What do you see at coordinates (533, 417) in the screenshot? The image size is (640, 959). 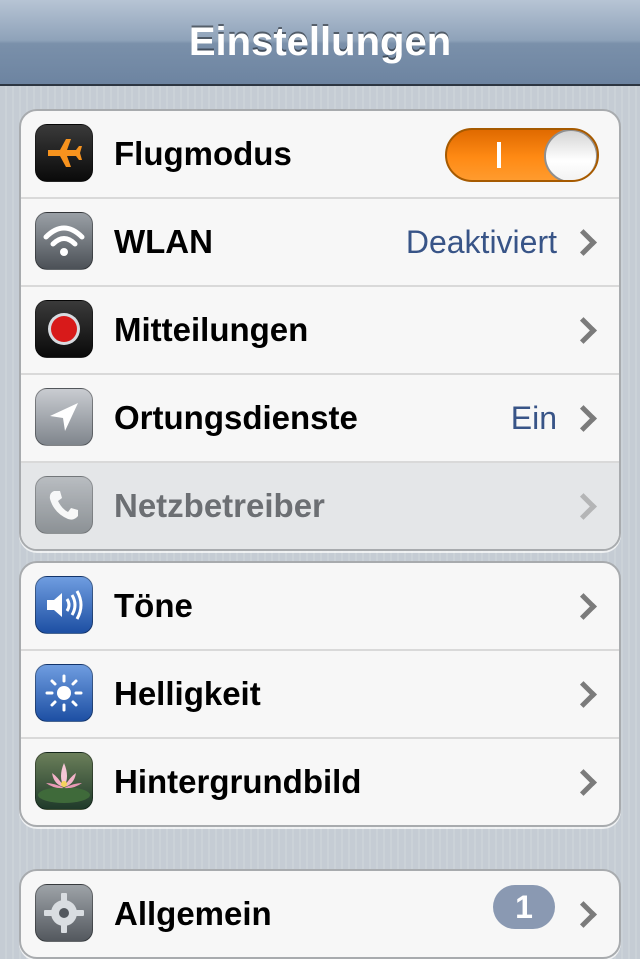 I see `ortungsdienste-status-value: Ein` at bounding box center [533, 417].